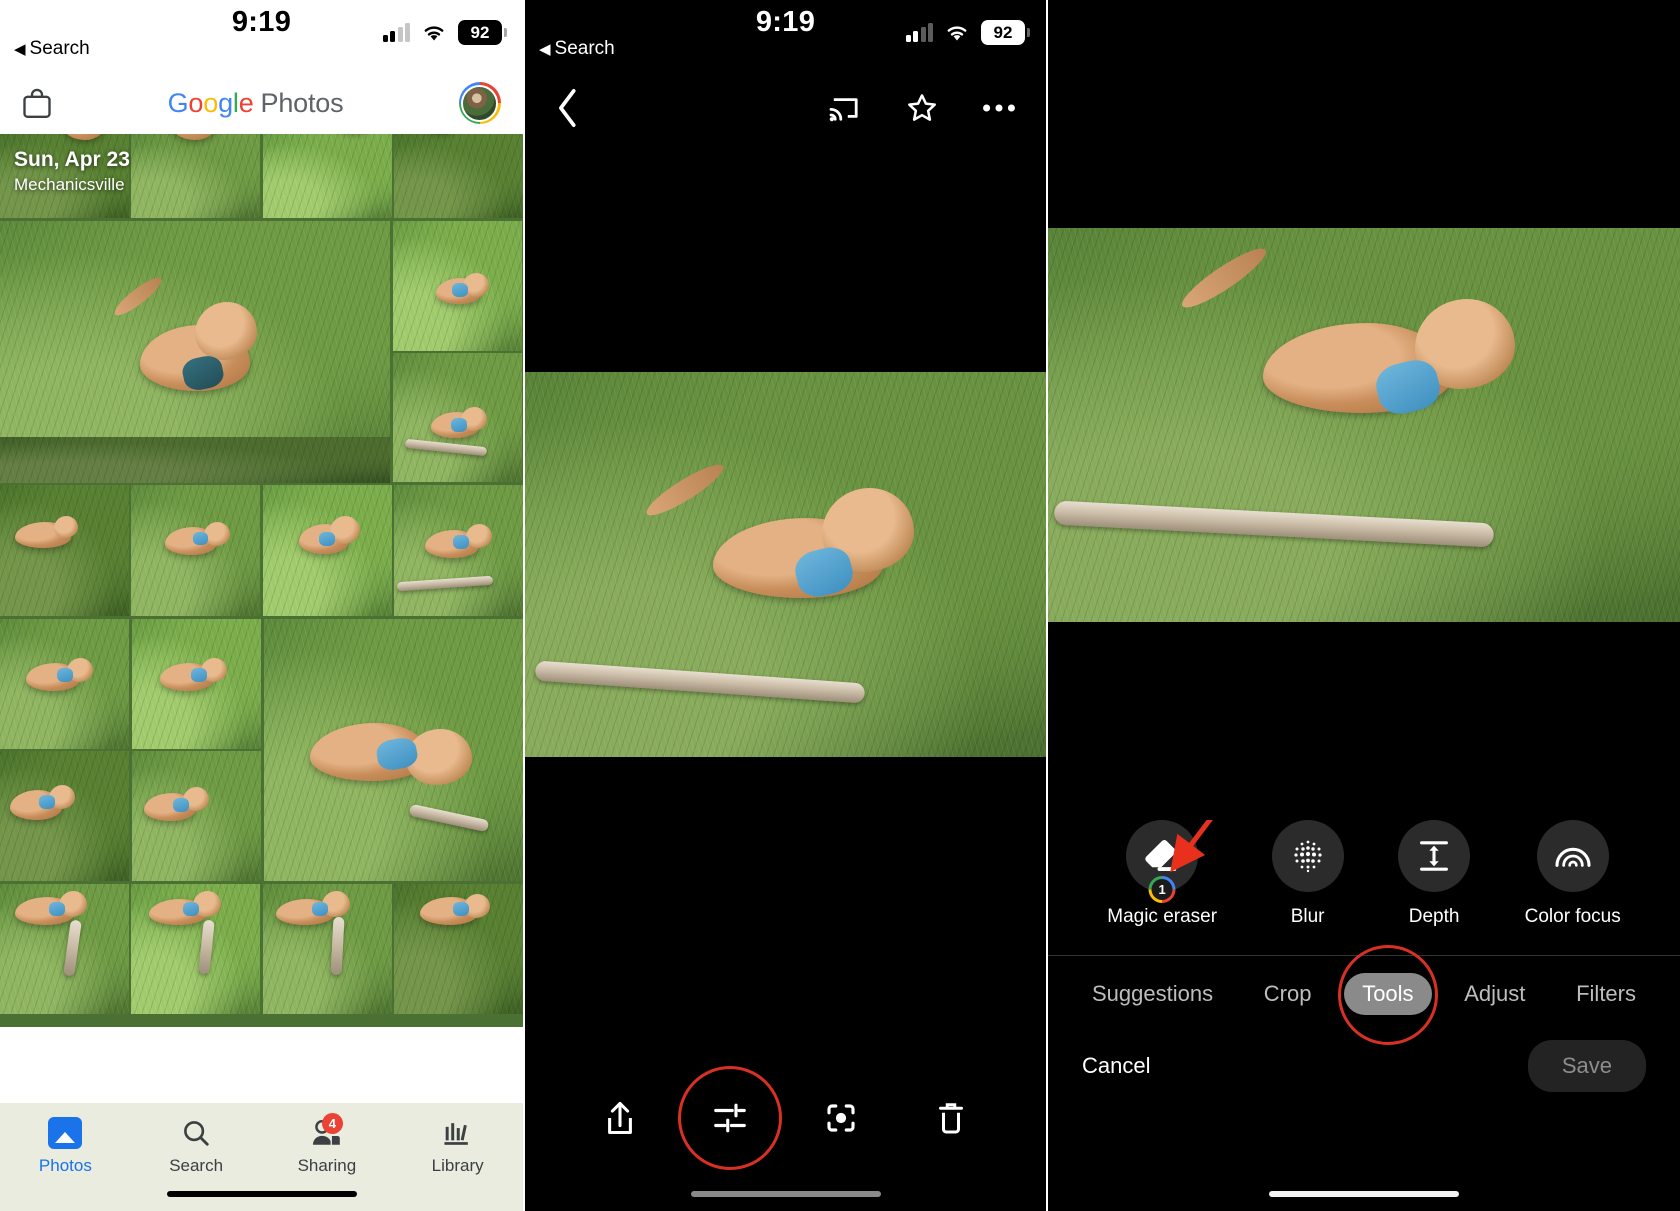 The image size is (1680, 1211). What do you see at coordinates (1388, 994) in the screenshot?
I see `tab-tools: Tools` at bounding box center [1388, 994].